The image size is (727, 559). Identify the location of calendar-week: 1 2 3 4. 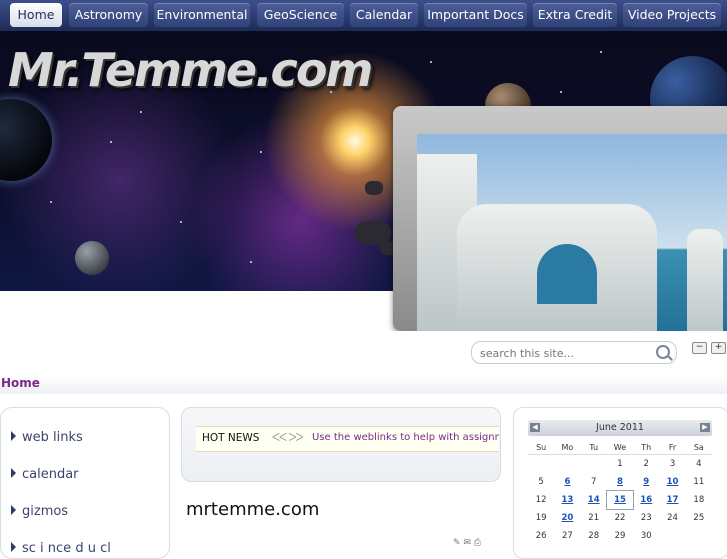
(620, 464).